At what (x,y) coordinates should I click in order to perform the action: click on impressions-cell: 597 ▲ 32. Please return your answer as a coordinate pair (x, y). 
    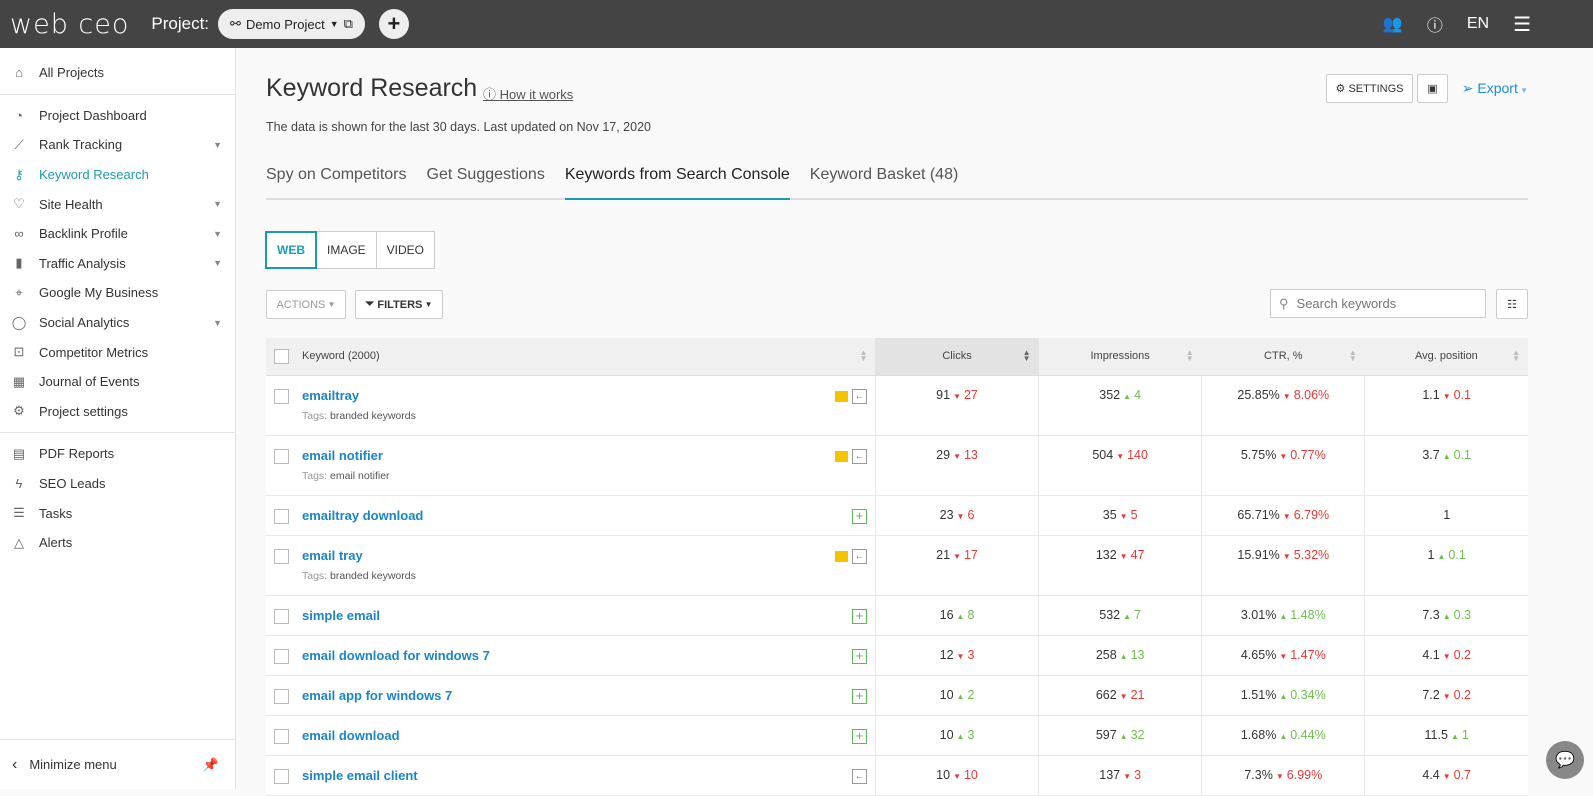
    Looking at the image, I should click on (1120, 735).